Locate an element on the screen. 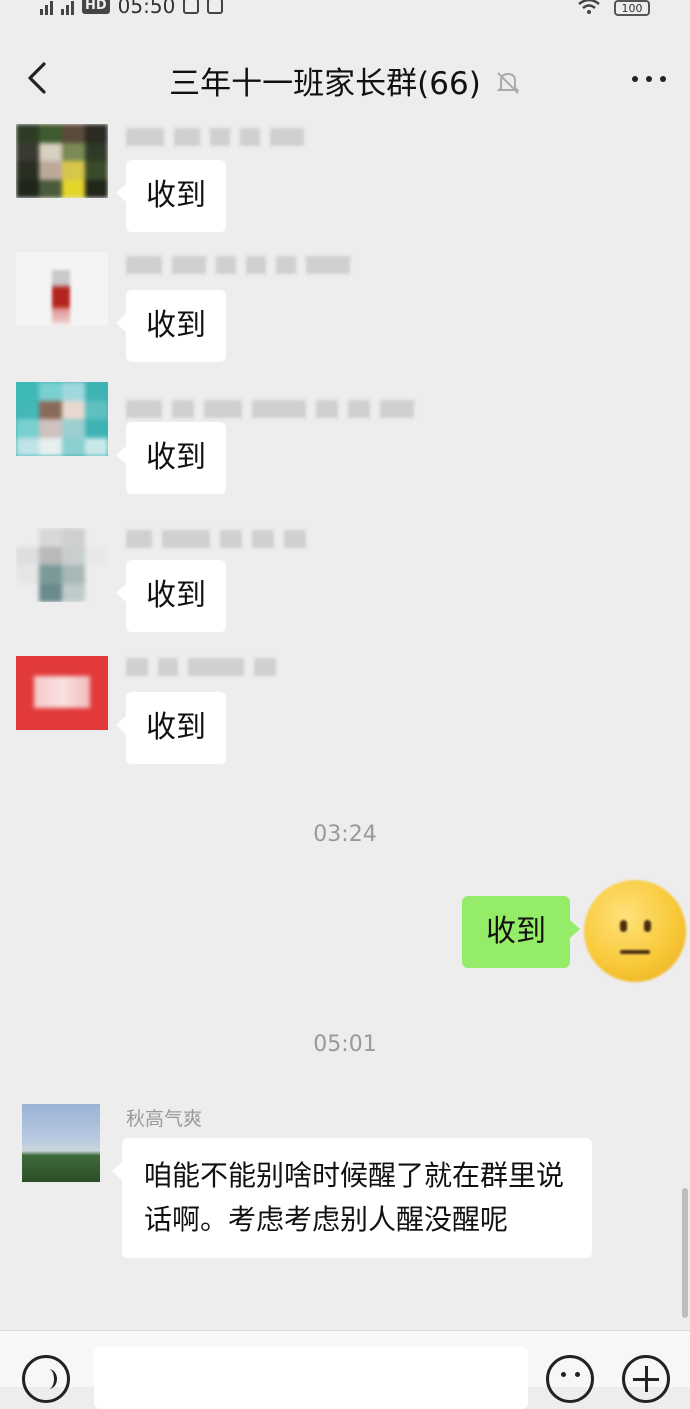 This screenshot has height=1409, width=690. chat-title: 三年十一班家长群(66) is located at coordinates (325, 84).